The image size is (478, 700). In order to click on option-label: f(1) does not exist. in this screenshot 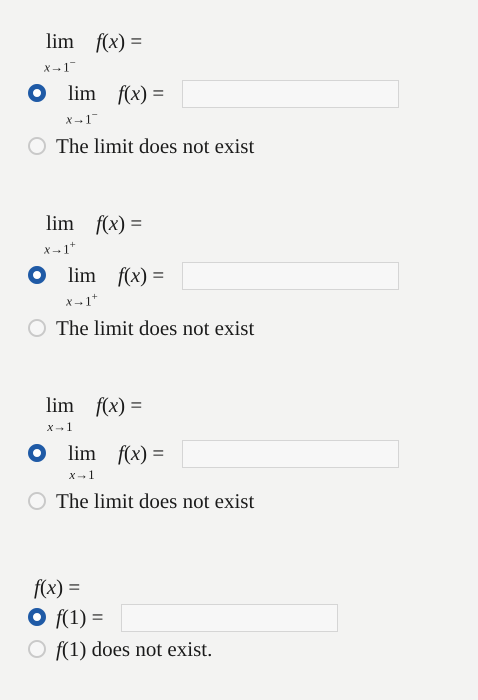, I will do `click(134, 649)`.